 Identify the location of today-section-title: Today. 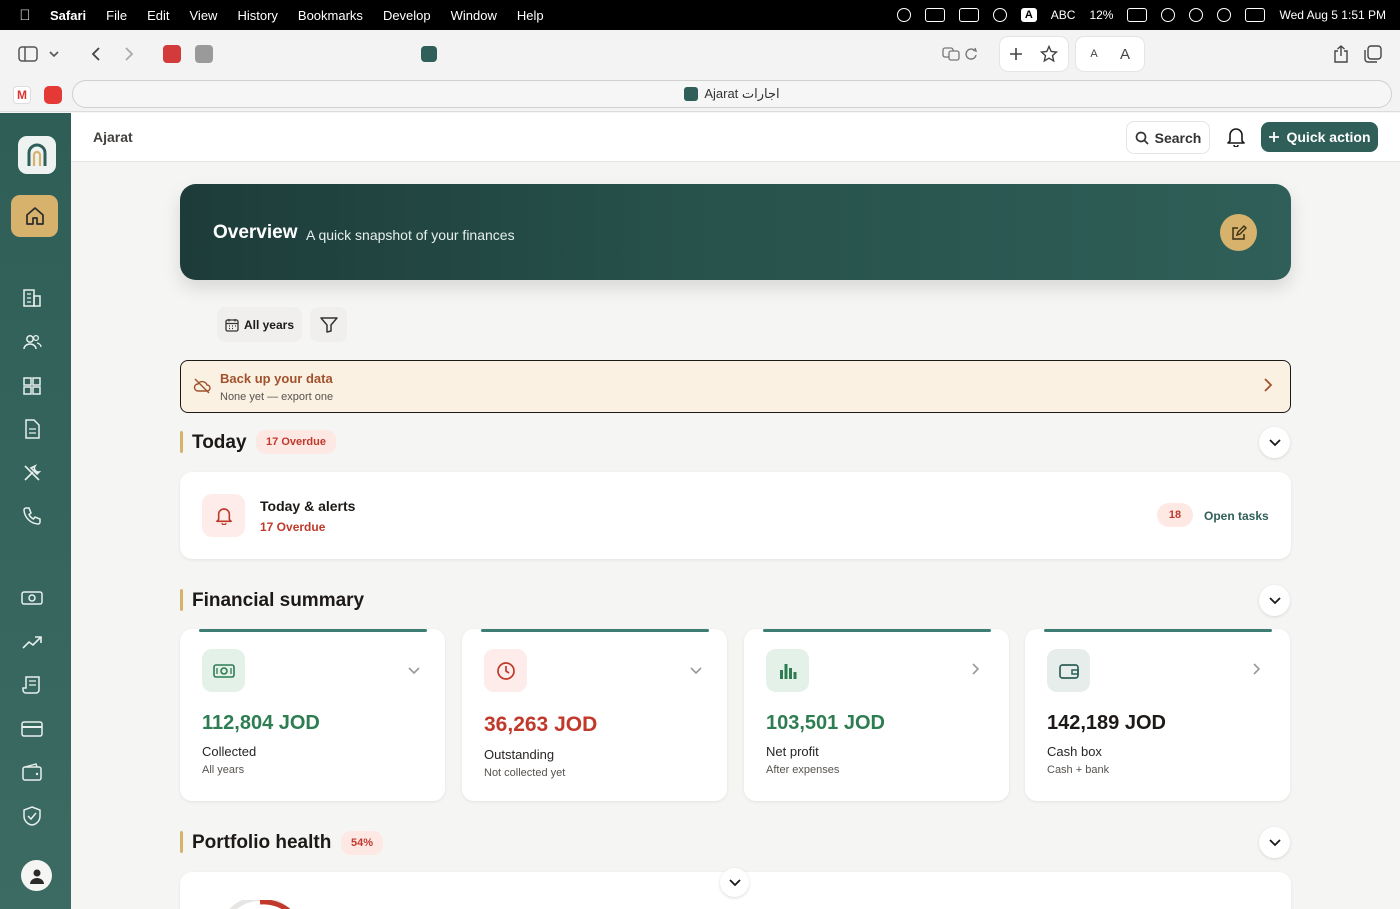
(219, 442).